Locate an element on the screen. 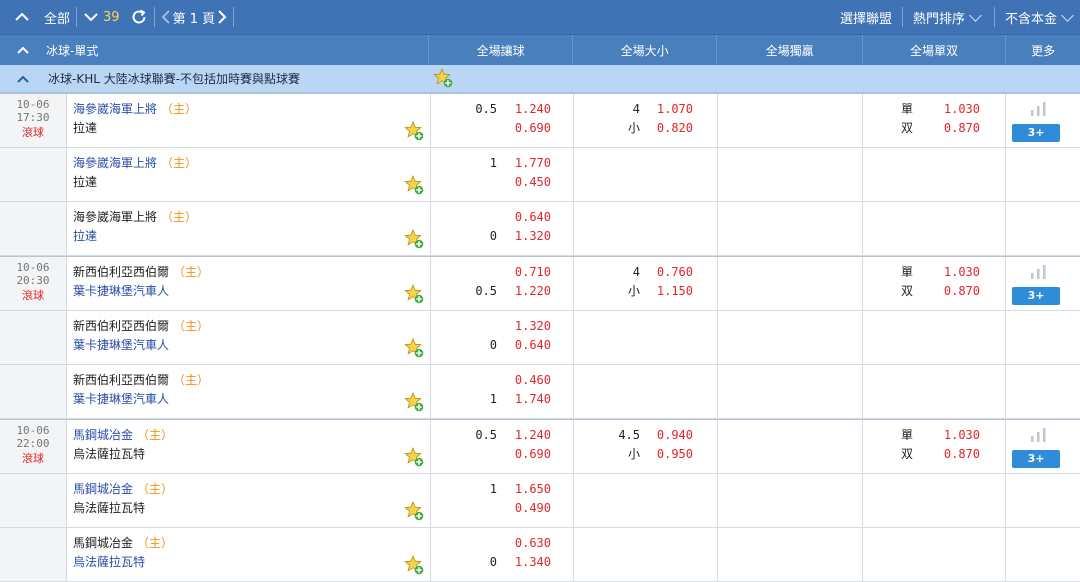 This screenshot has width=1080, height=582. chevron-up-icon is located at coordinates (23, 79).